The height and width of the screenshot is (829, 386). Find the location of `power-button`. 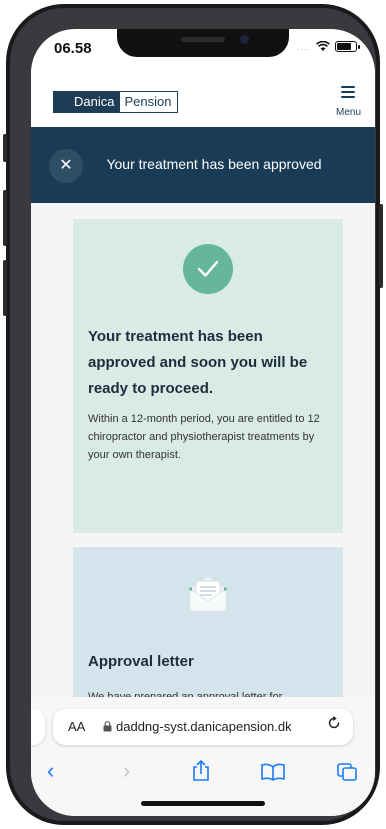

power-button is located at coordinates (381, 246).